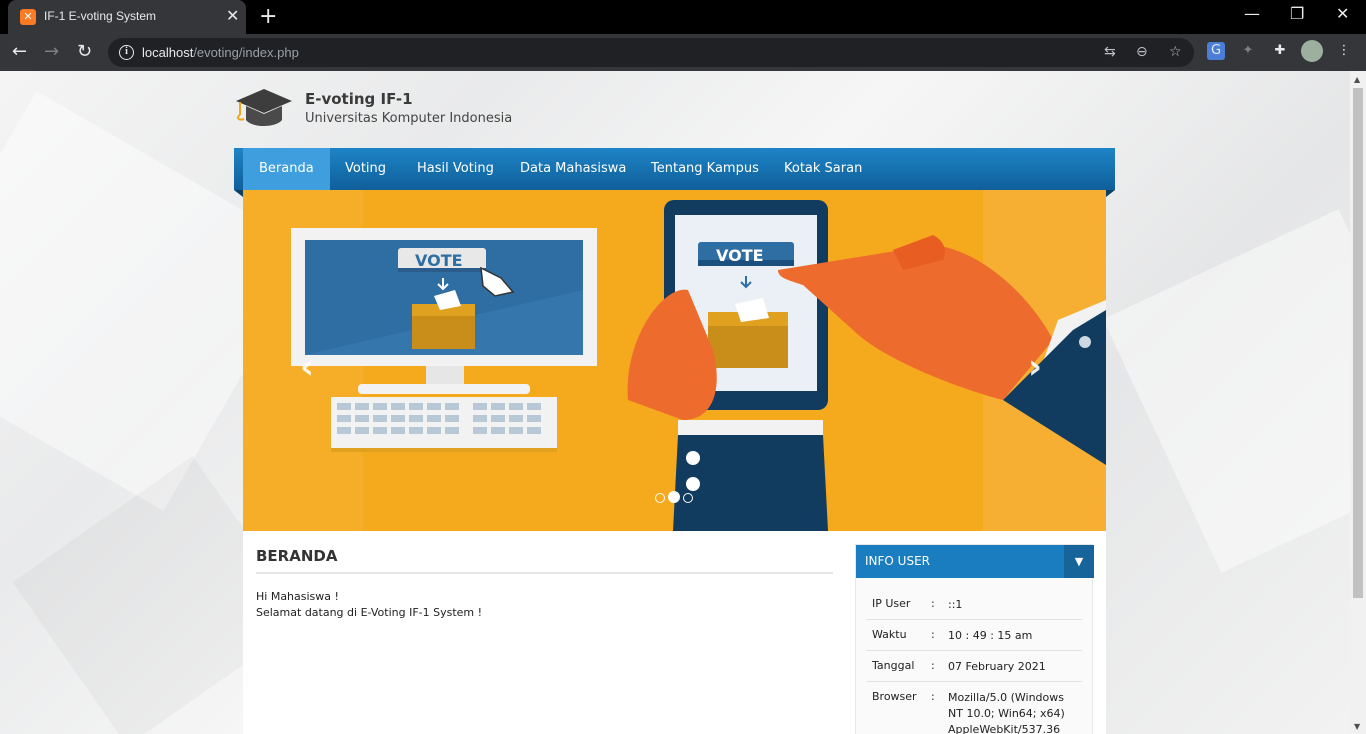 The image size is (1366, 734). I want to click on tab-title: IF-1 E-voting System, so click(100, 16).